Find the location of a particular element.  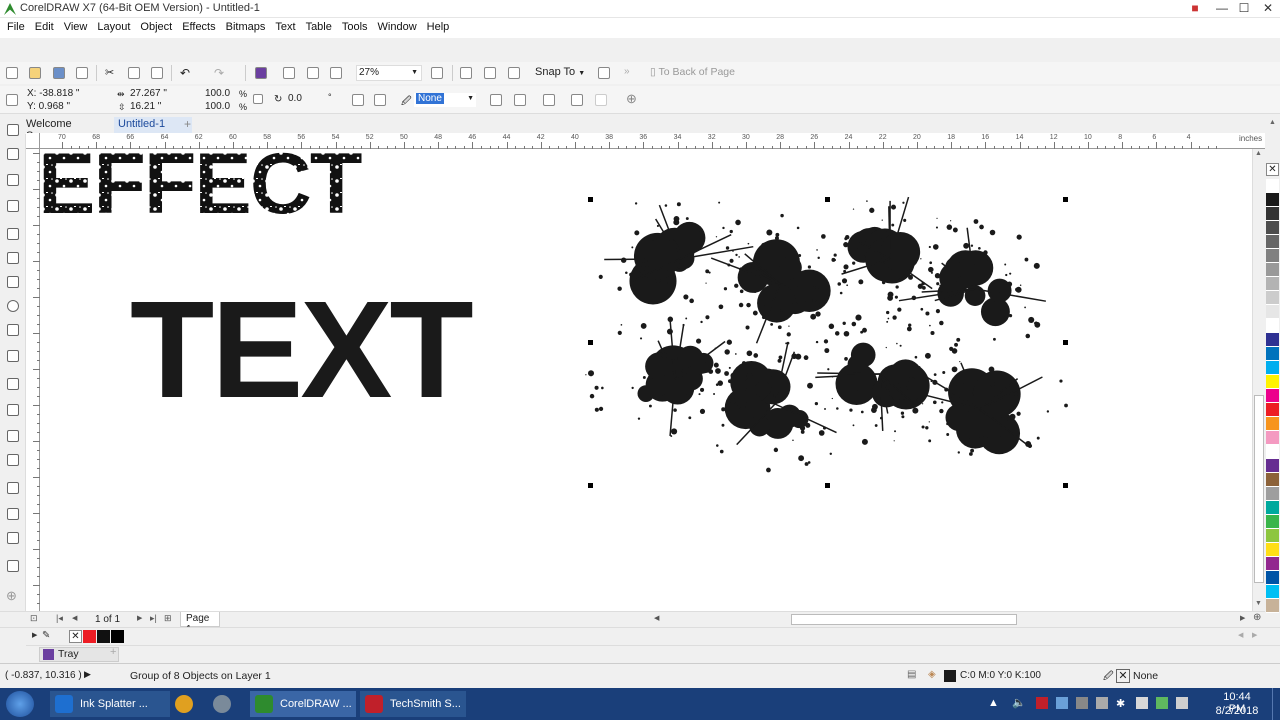

doc-no-color-swatch: ✕ is located at coordinates (75, 636).